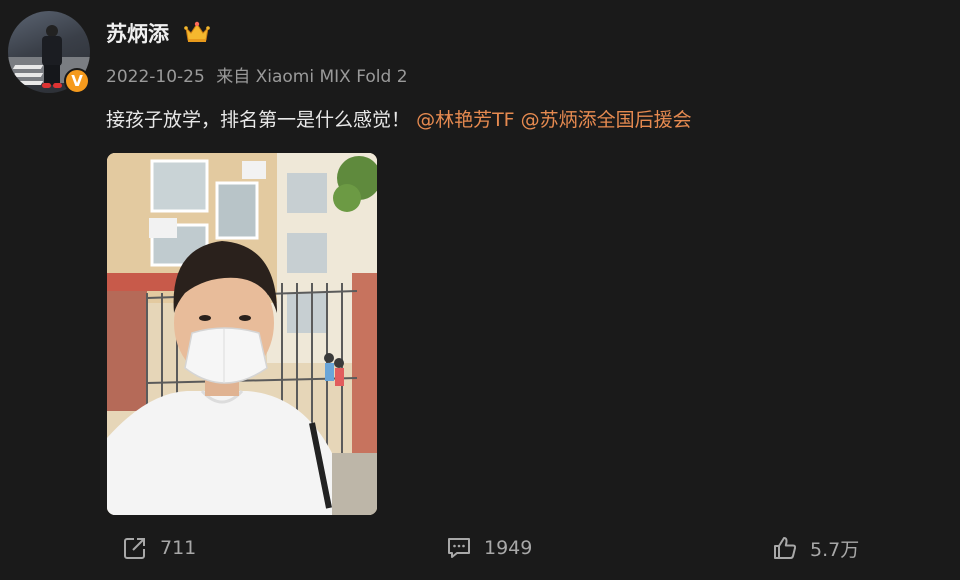 The height and width of the screenshot is (580, 960). What do you see at coordinates (508, 548) in the screenshot?
I see `comment-count: 1949` at bounding box center [508, 548].